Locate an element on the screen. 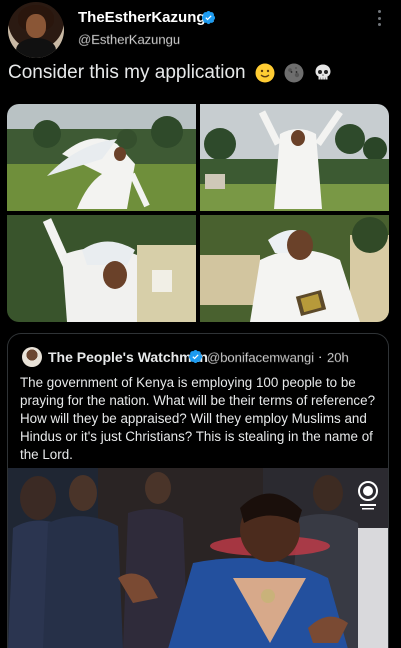  tweet-body: Consider this my application is located at coordinates (170, 73).